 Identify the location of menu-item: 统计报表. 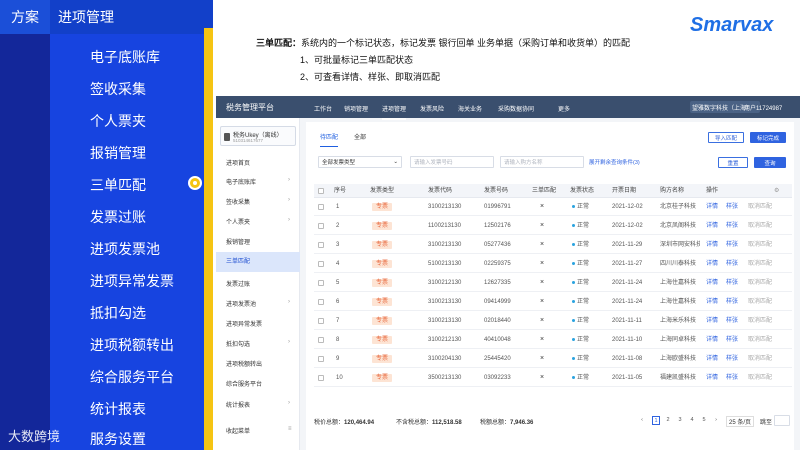
(118, 409).